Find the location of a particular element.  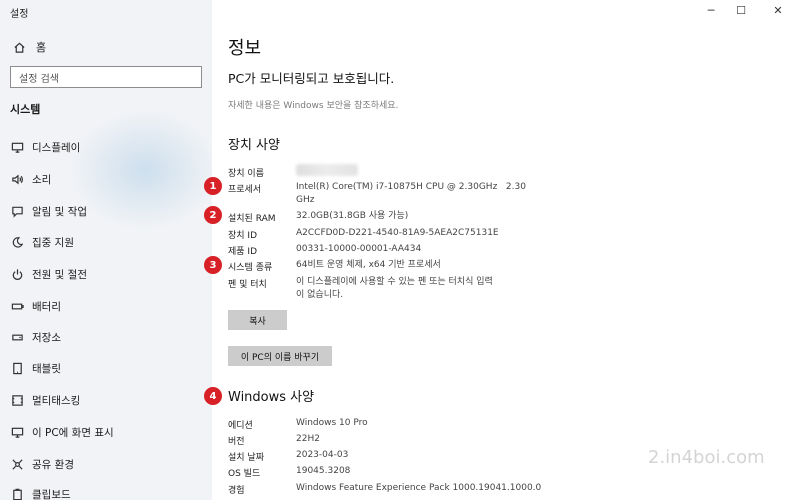

sidebar-item-label: 배터리 is located at coordinates (46, 306).